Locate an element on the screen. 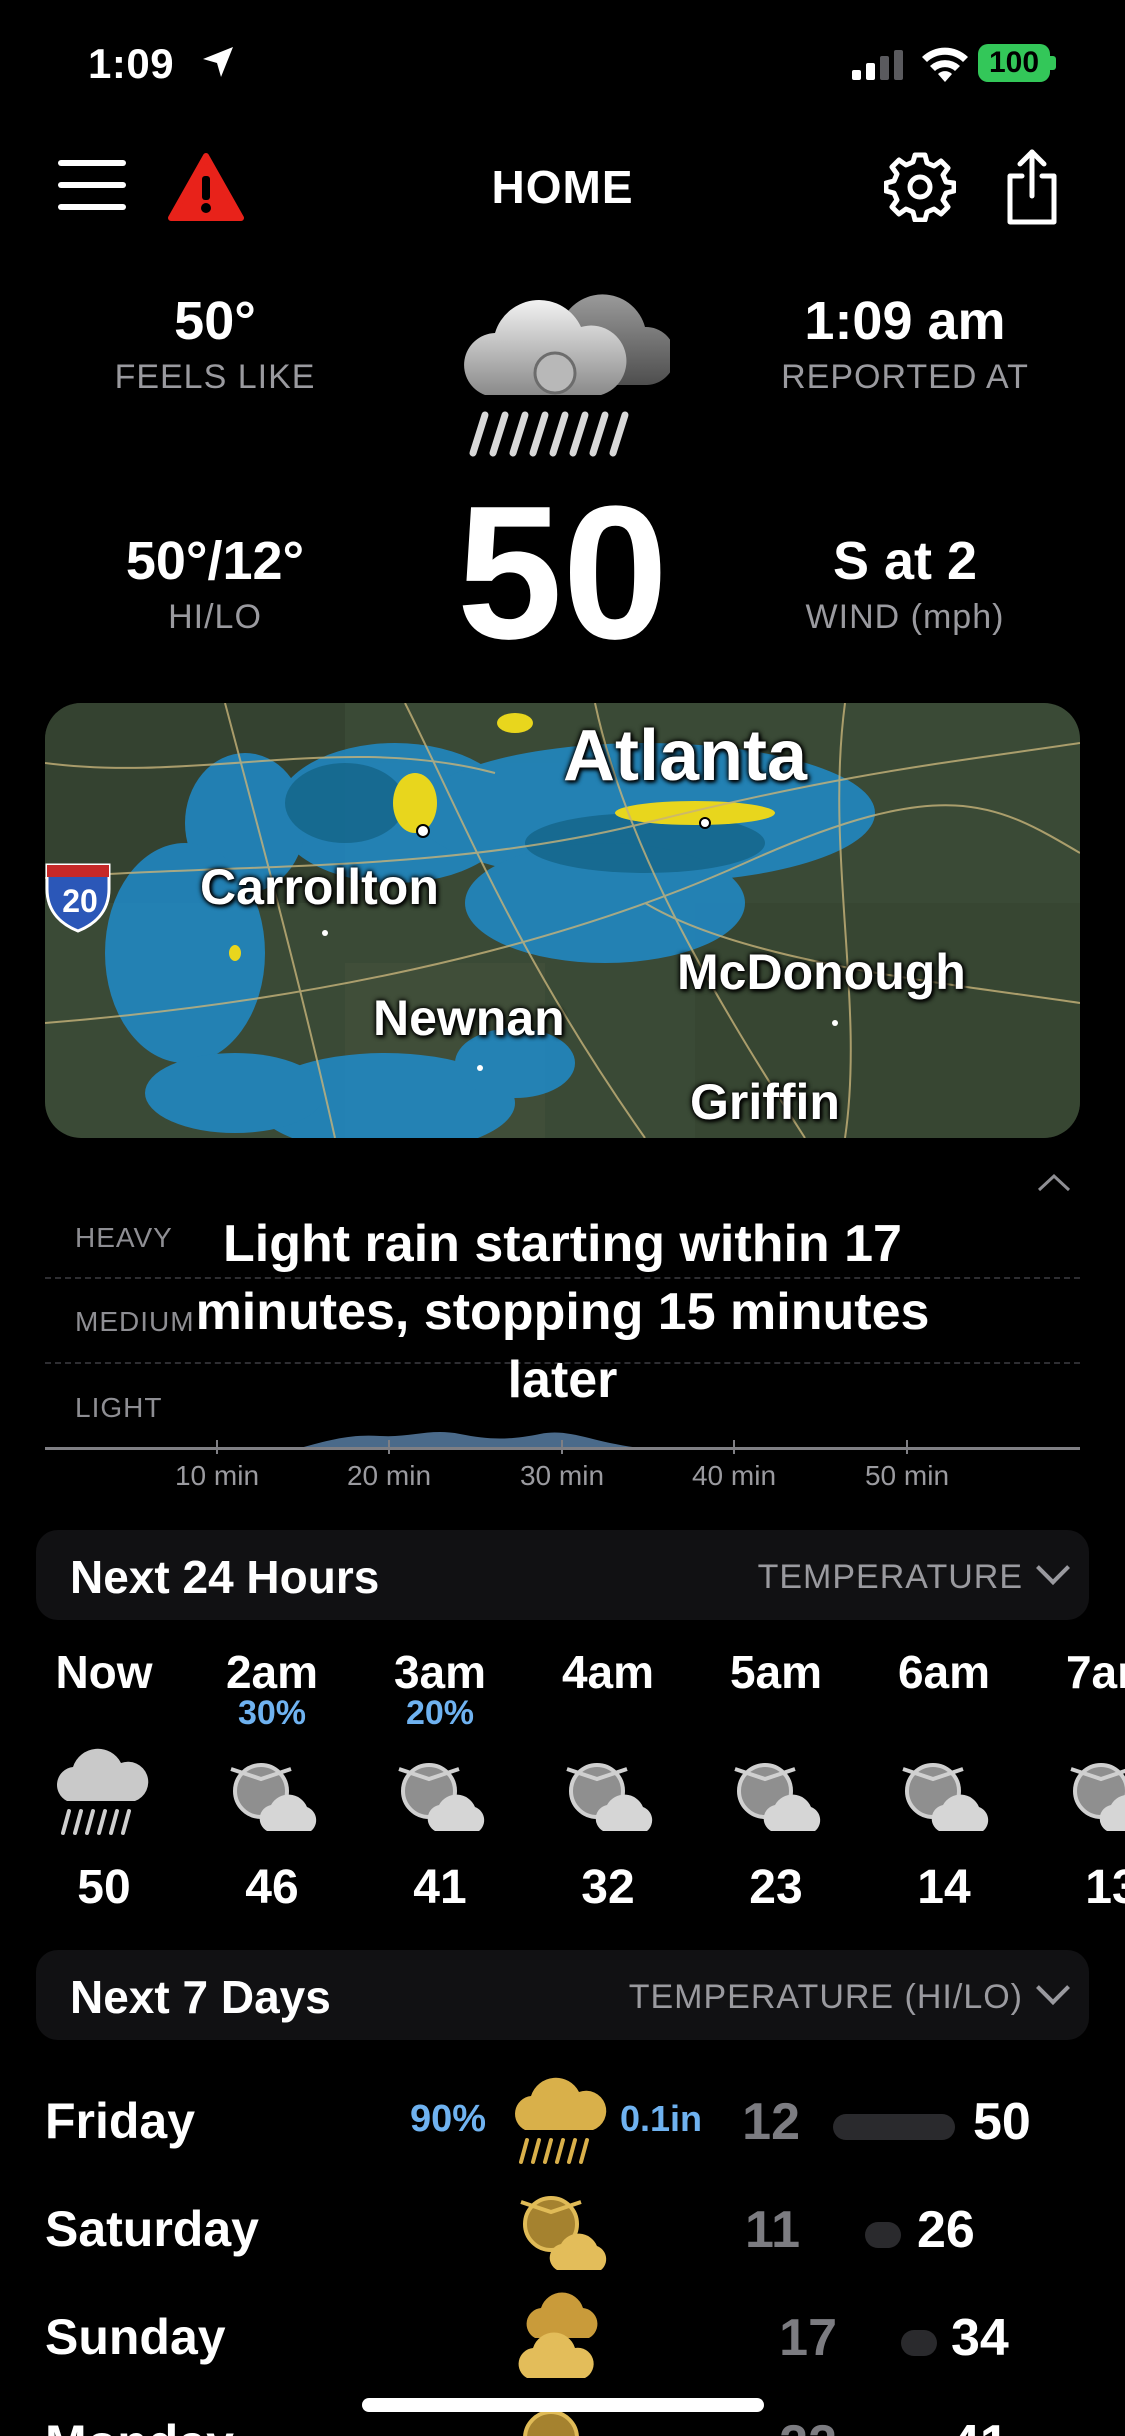 Image resolution: width=1125 pixels, height=2436 pixels. hilo-value: 50°/12° is located at coordinates (215, 561).